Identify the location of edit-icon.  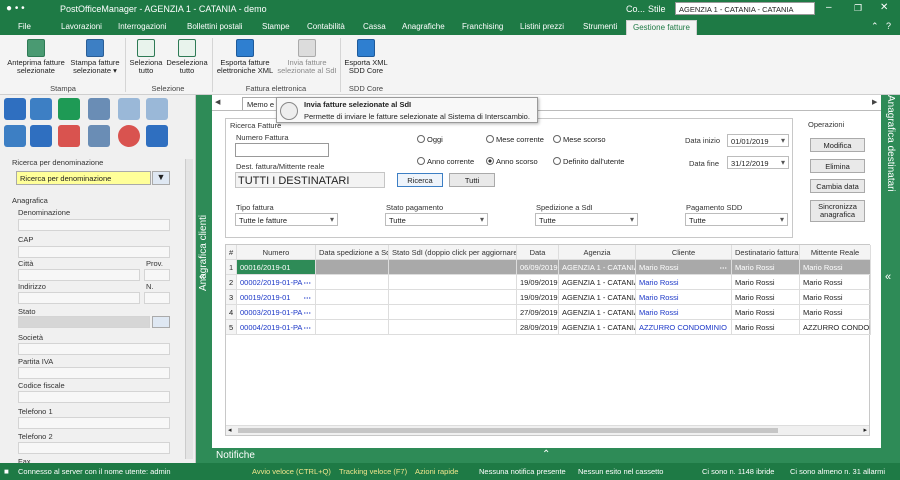
(99, 136).